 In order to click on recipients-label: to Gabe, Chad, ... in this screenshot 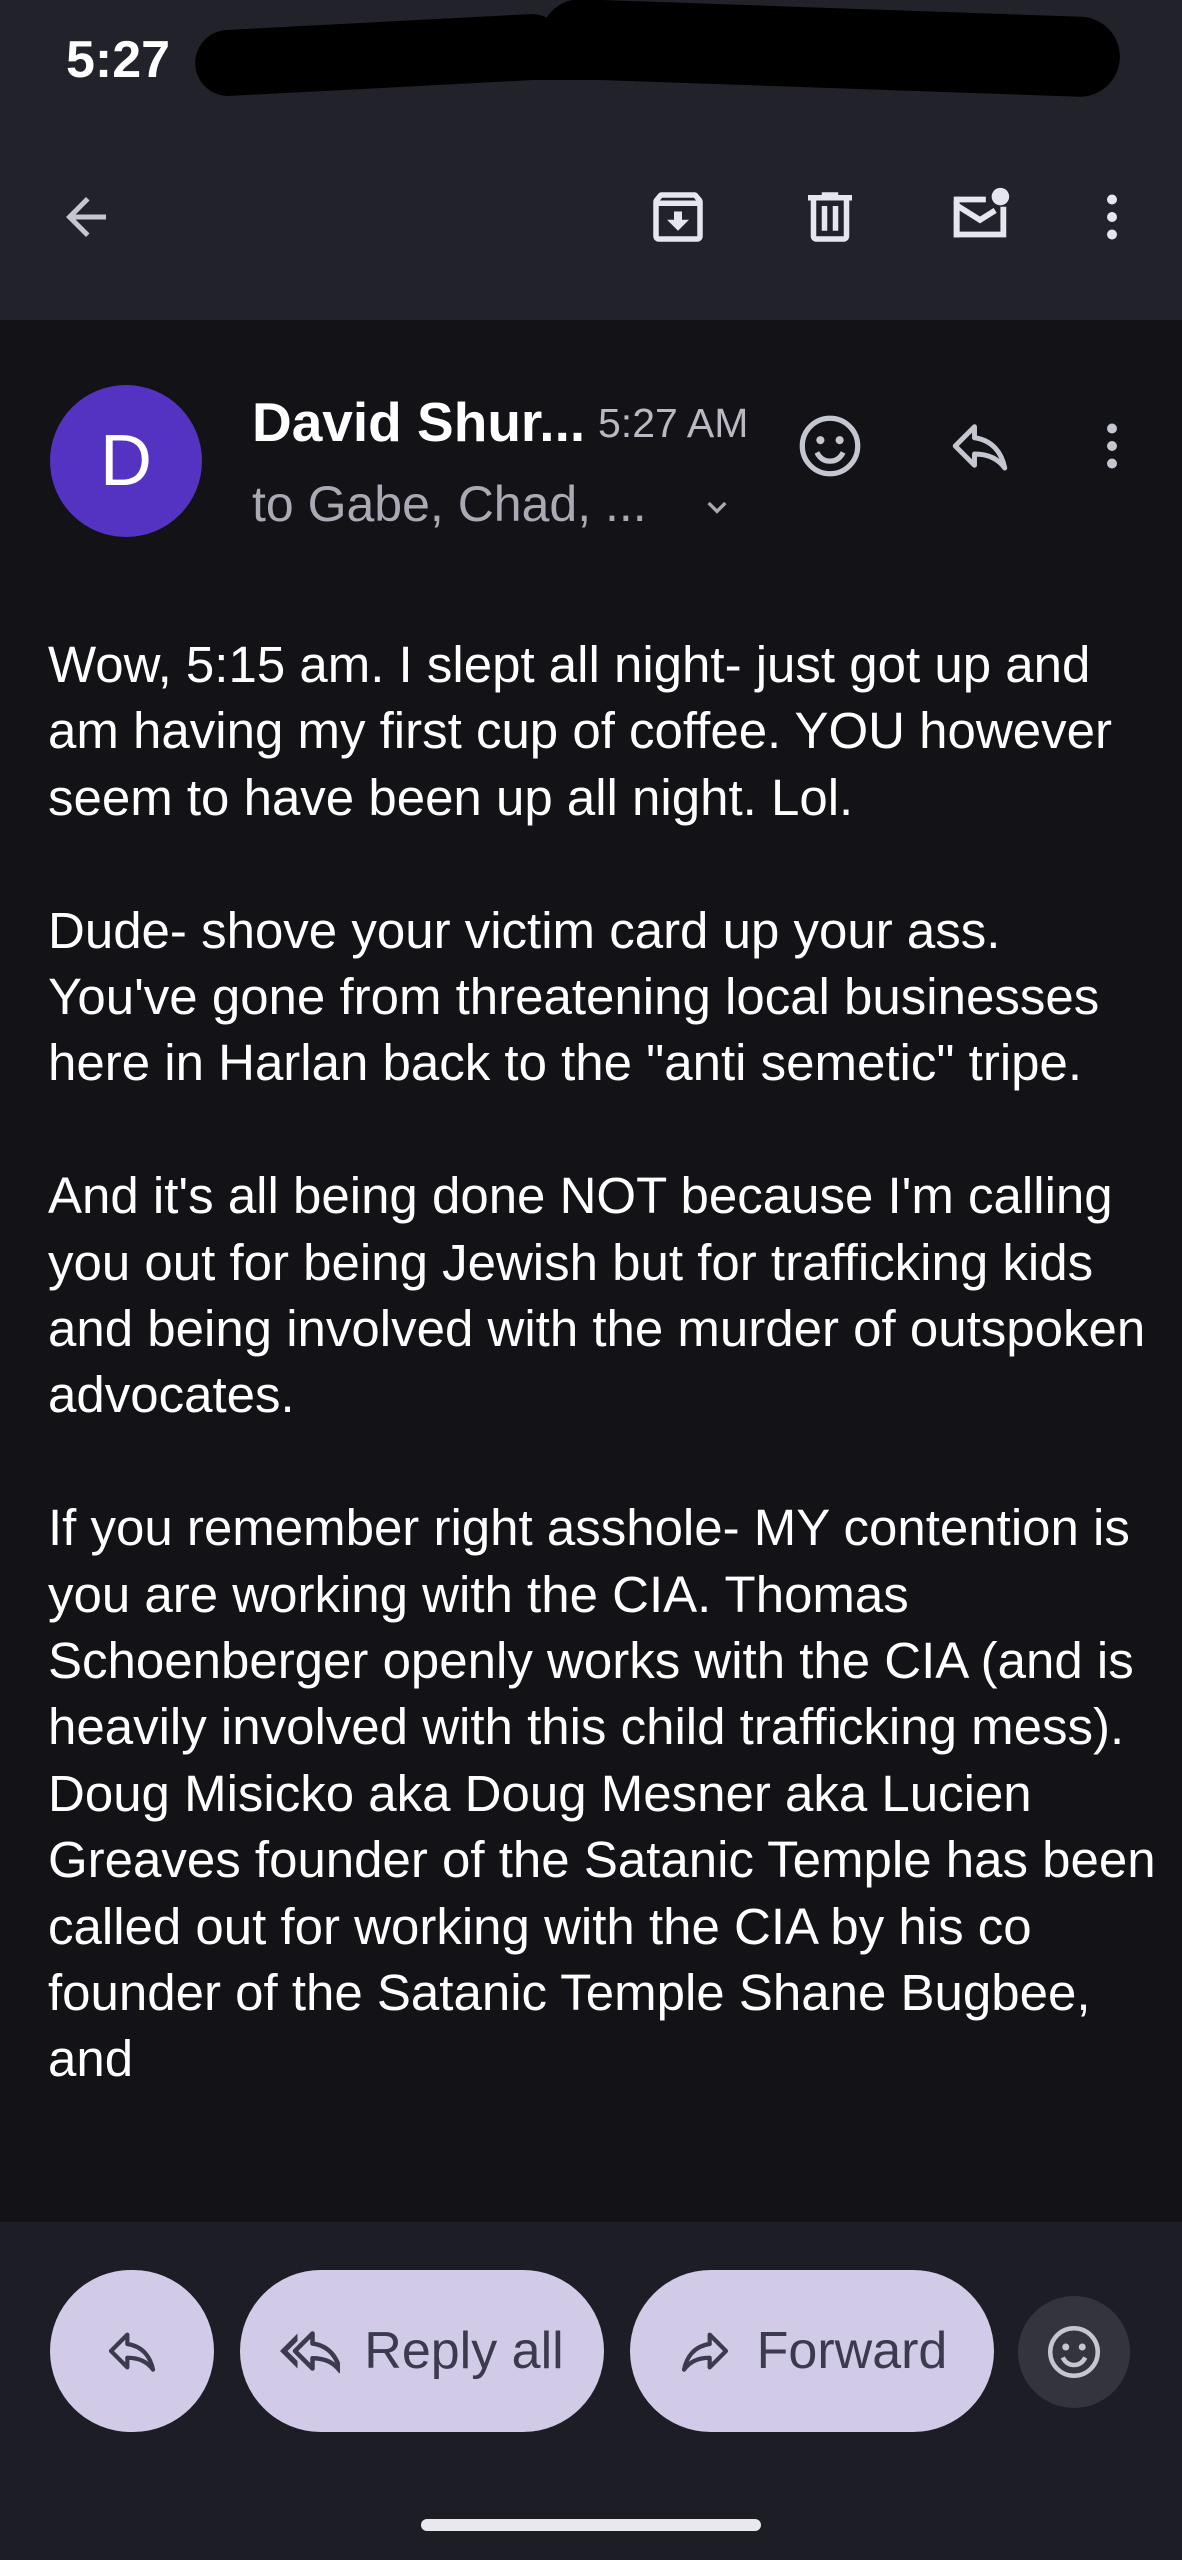, I will do `click(449, 504)`.